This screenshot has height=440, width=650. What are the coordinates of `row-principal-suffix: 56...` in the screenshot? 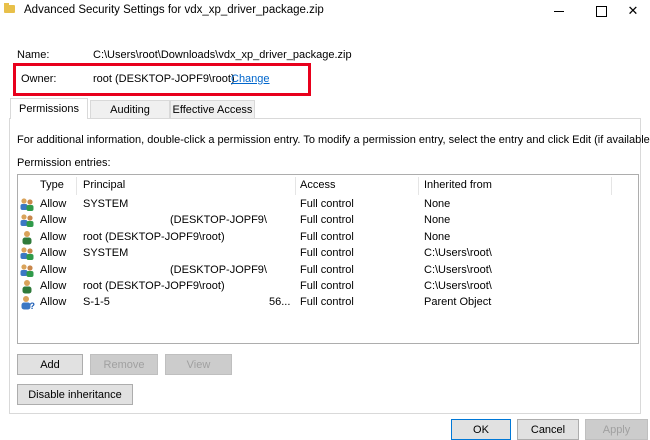 It's located at (280, 302).